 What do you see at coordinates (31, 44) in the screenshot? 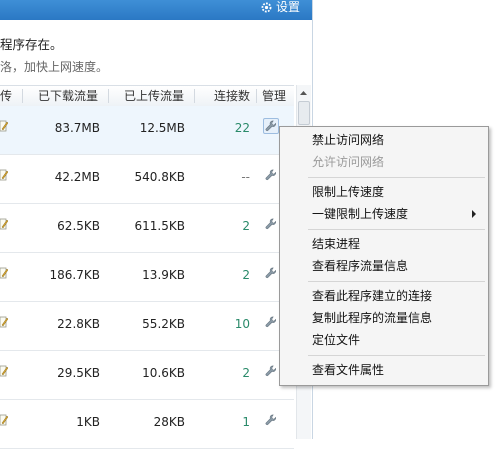
I see `notice-text: 程序存在。` at bounding box center [31, 44].